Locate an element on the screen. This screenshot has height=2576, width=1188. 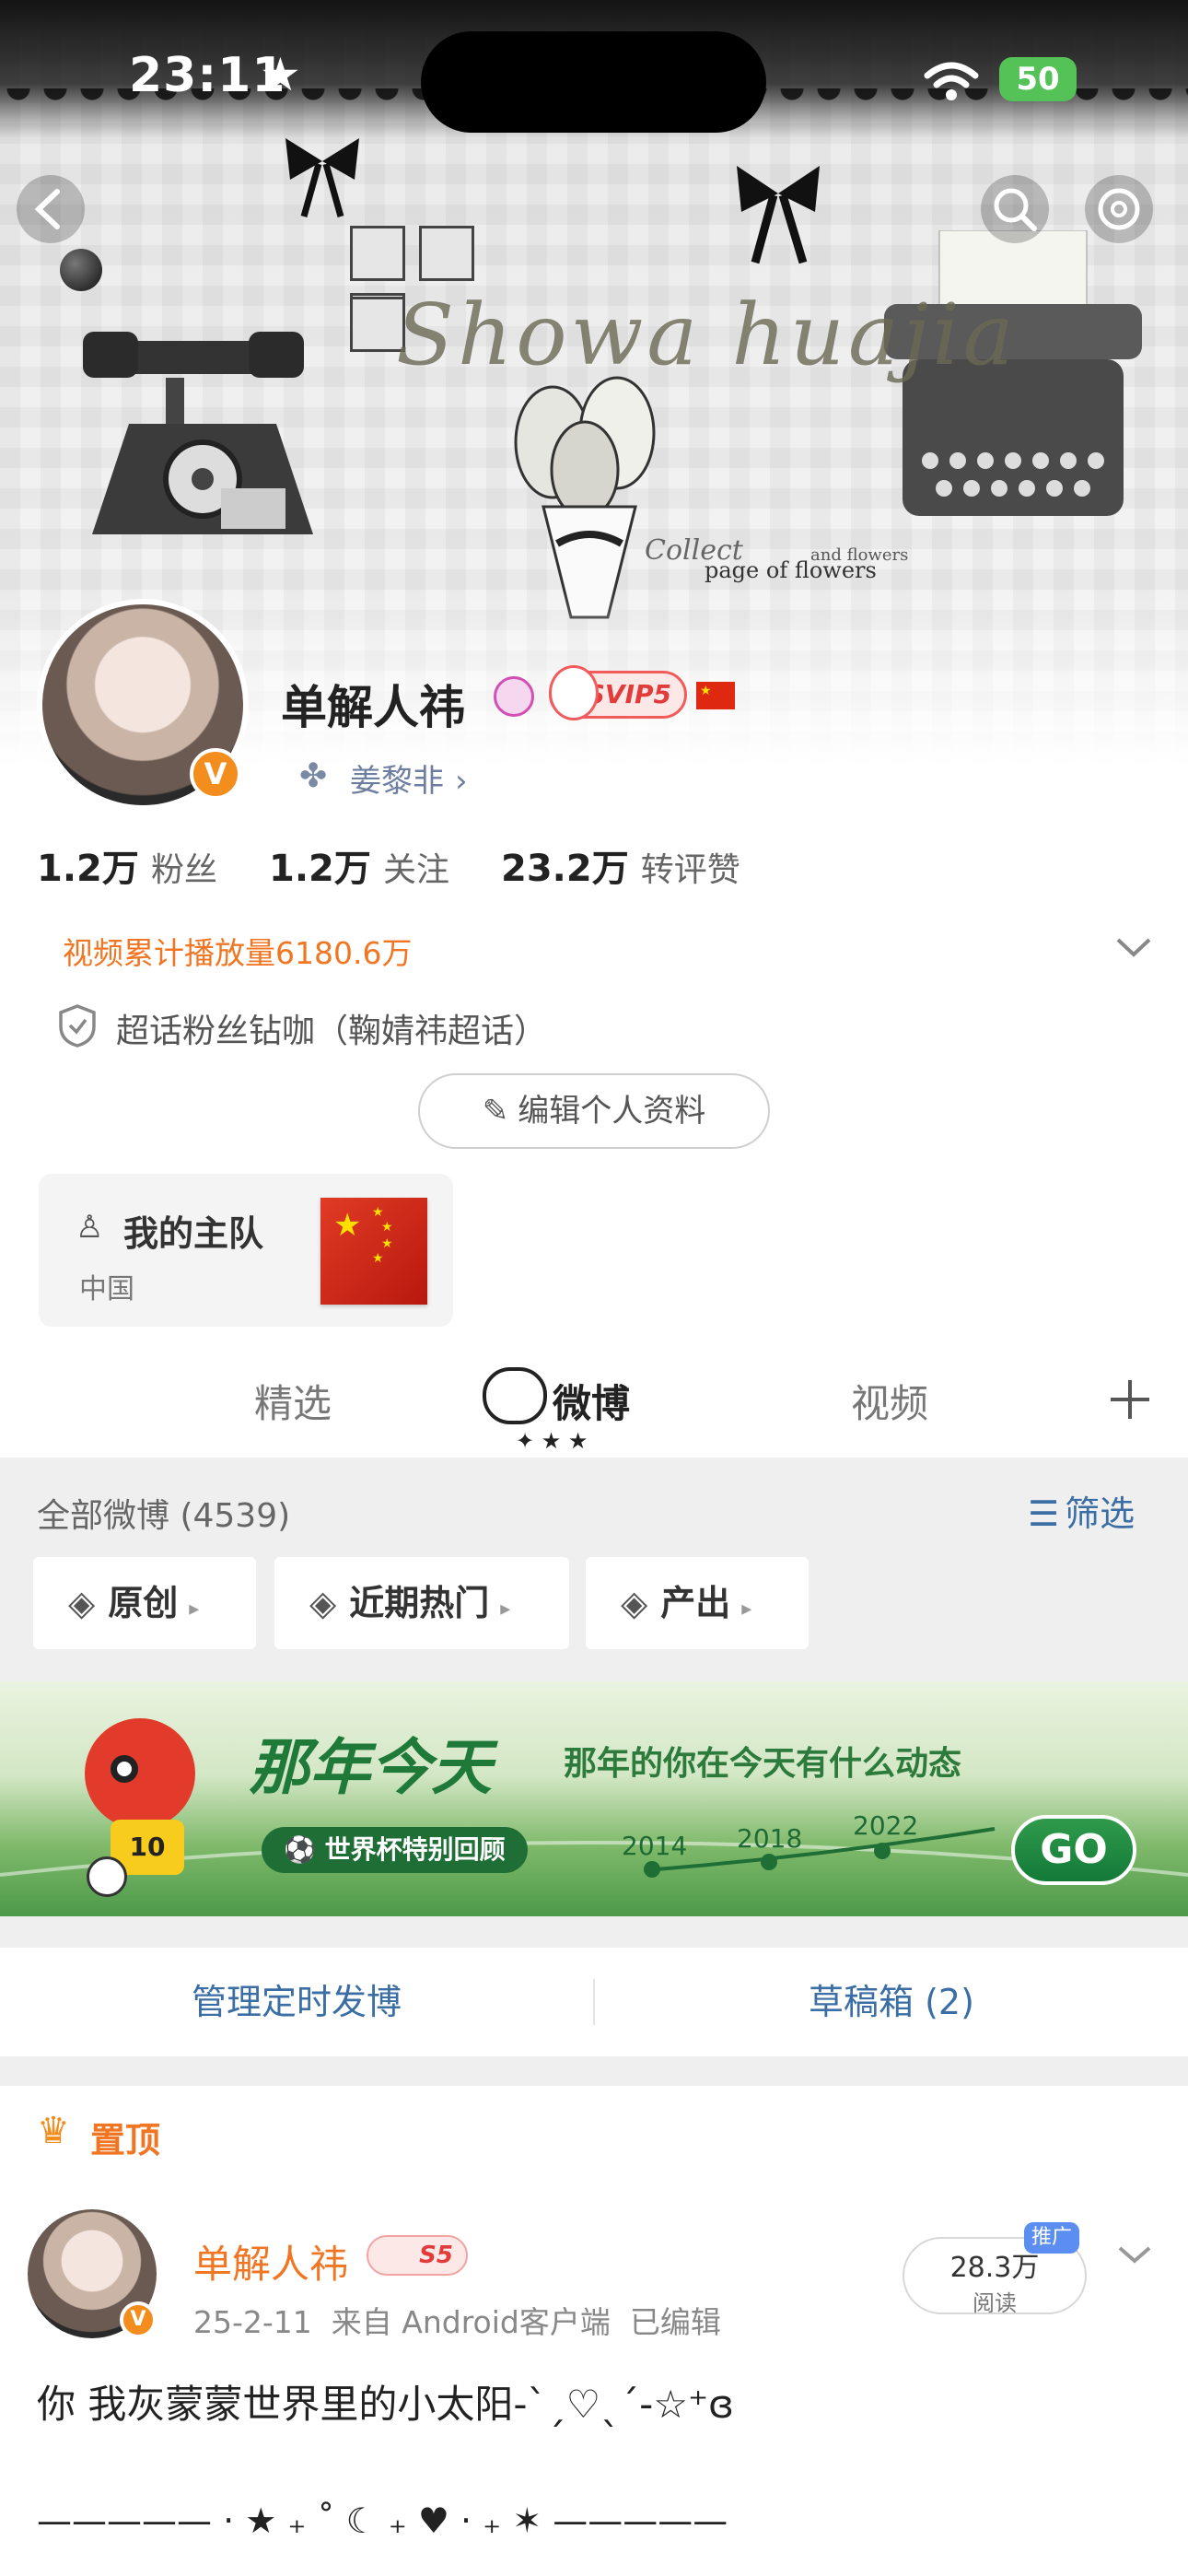
search-icon is located at coordinates (1016, 209).